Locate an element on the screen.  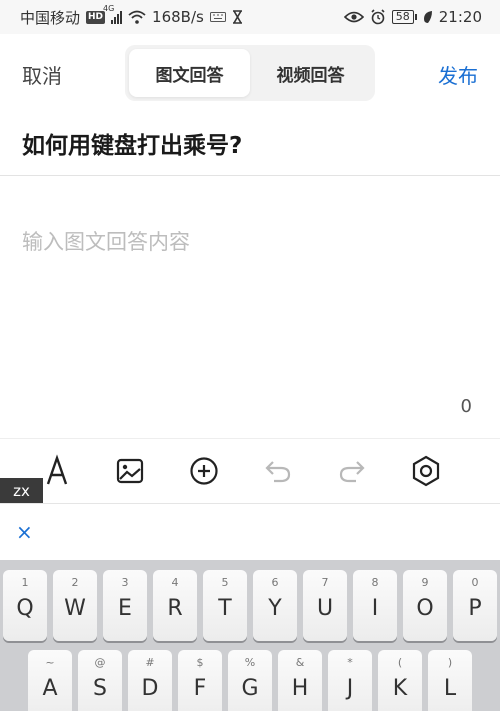
question-title: 如何用键盘打出乘号? is located at coordinates (132, 146).